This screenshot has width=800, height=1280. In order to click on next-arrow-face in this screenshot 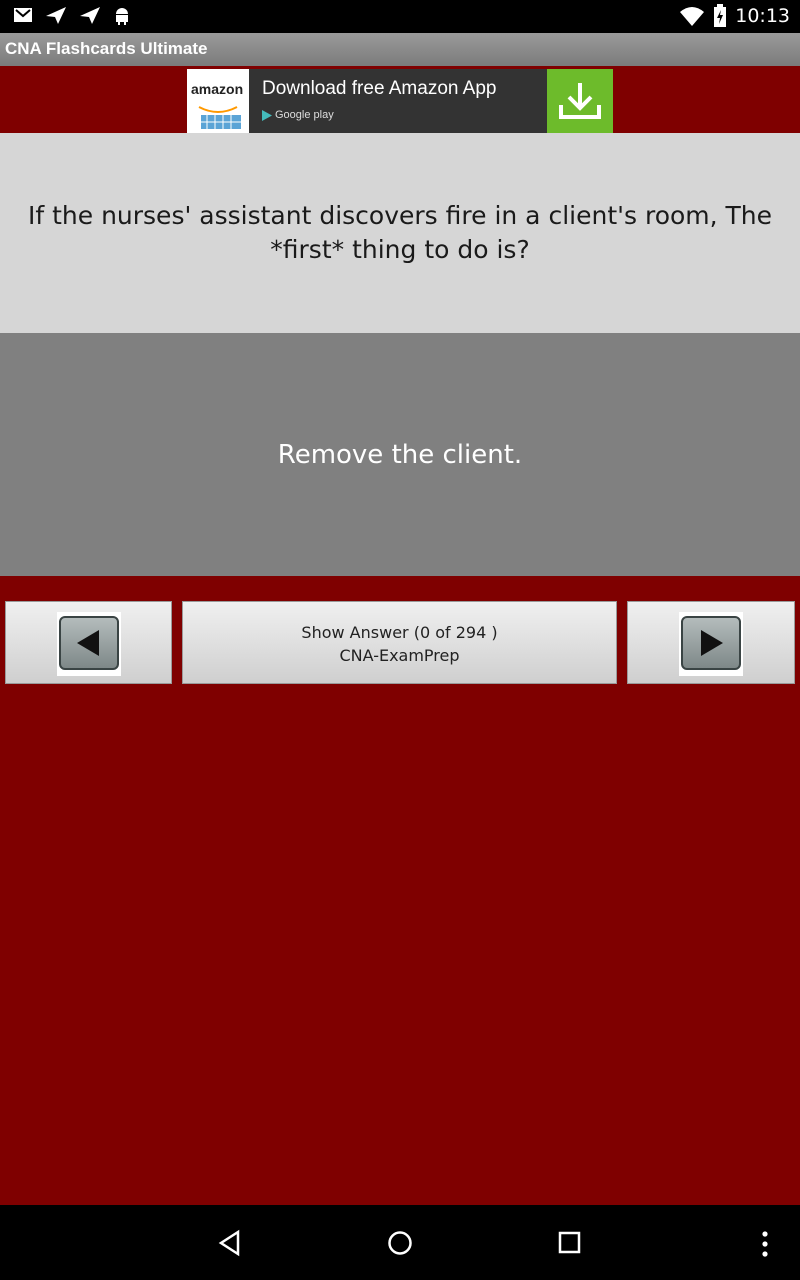, I will do `click(711, 643)`.